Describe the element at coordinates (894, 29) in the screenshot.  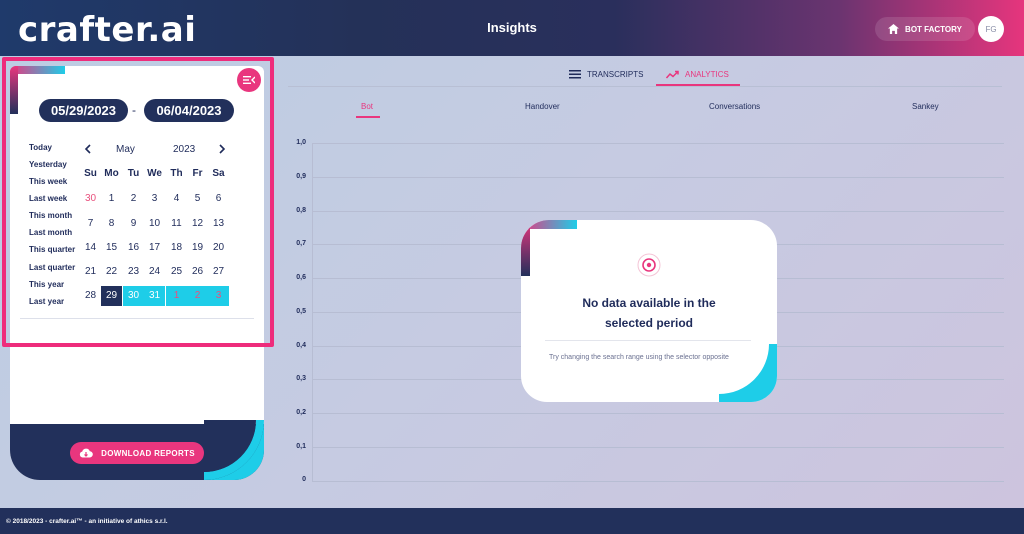
I see `home-icon` at that location.